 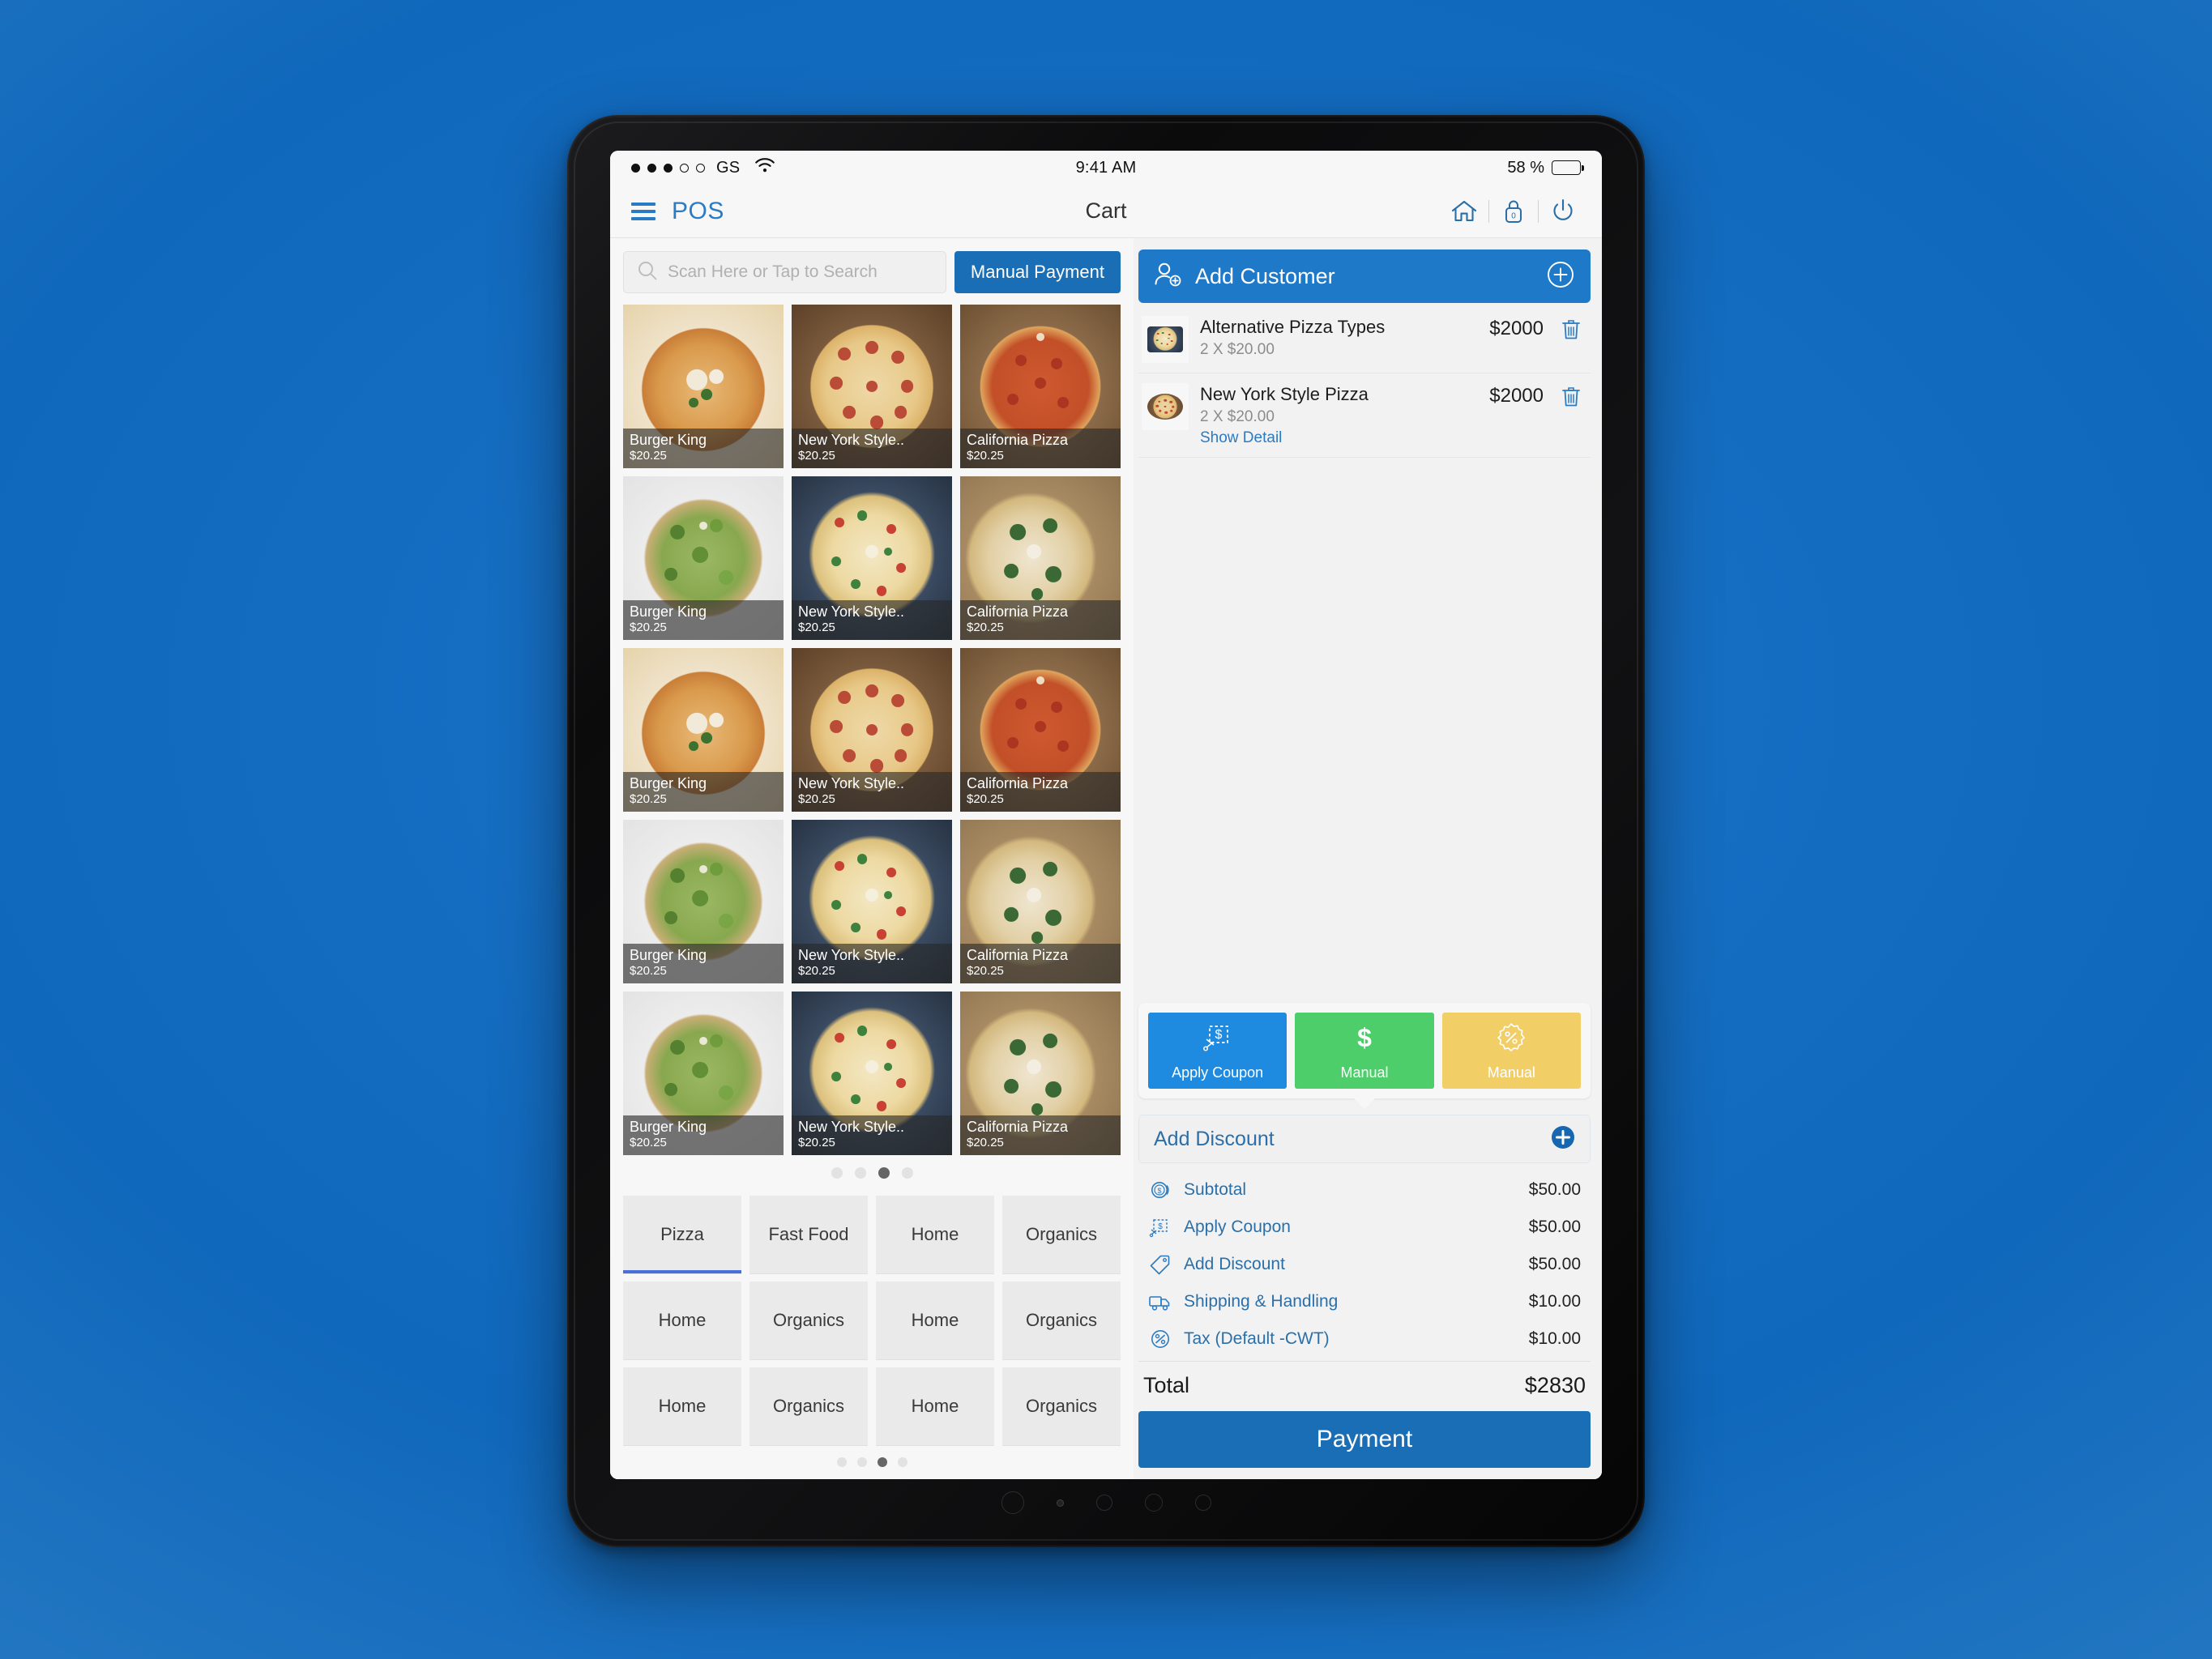 What do you see at coordinates (1160, 1339) in the screenshot?
I see `percent-circle-icon` at bounding box center [1160, 1339].